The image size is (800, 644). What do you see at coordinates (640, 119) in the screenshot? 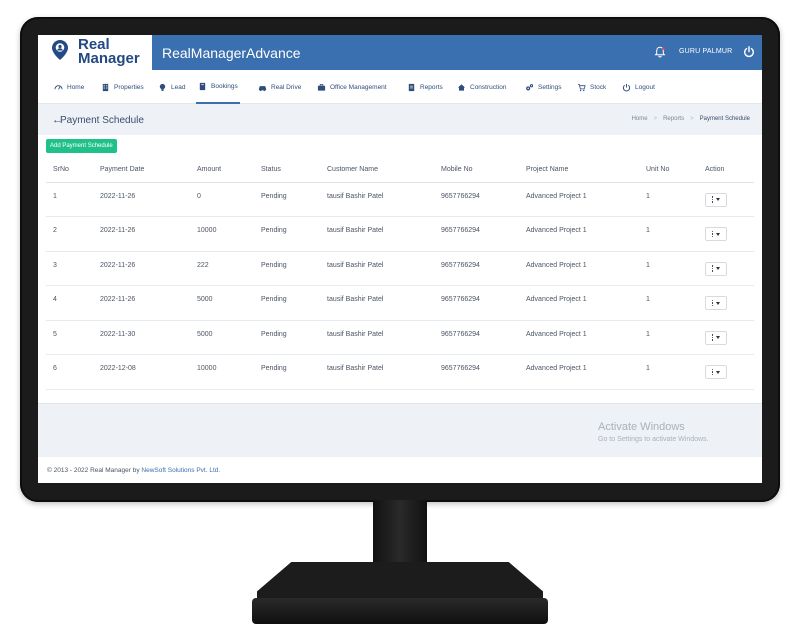
I see `breadcrumb-home: Home` at bounding box center [640, 119].